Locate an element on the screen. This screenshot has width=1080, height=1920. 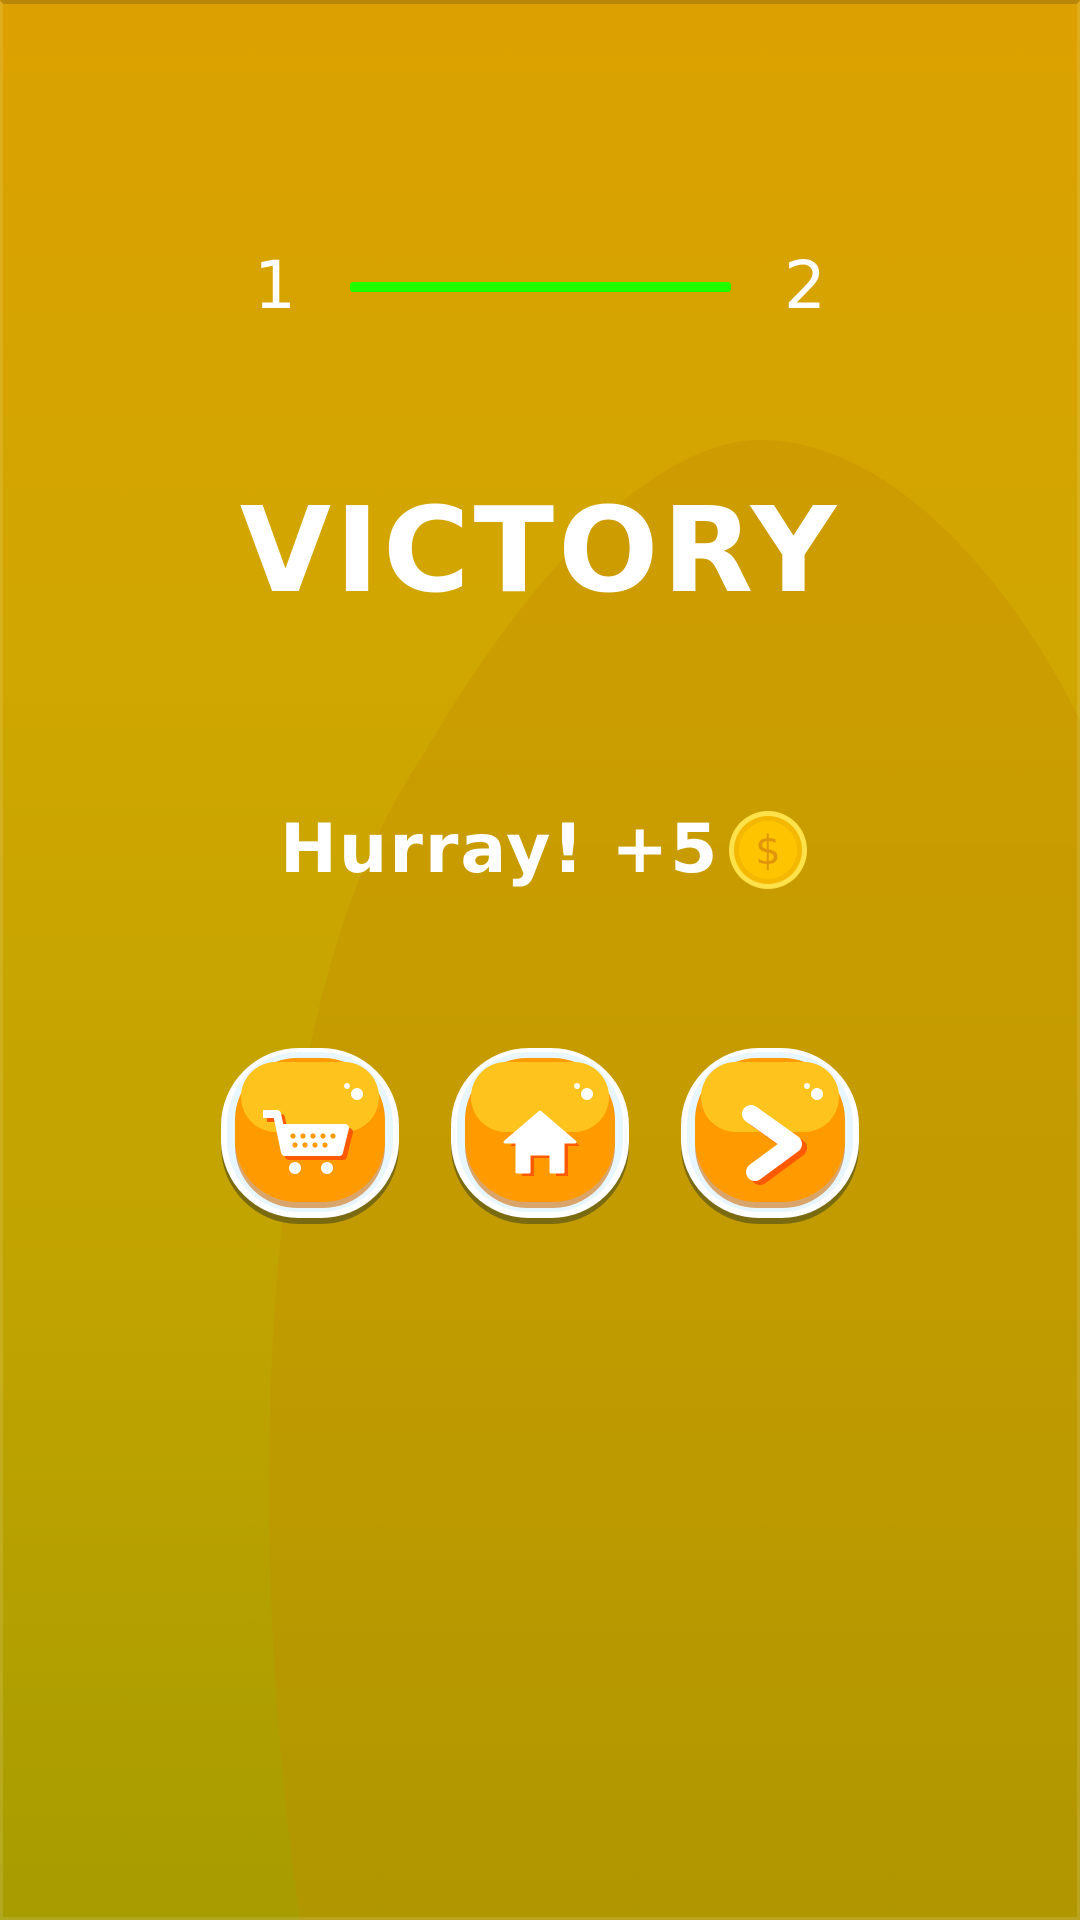
reward-text: Hurray! +5 is located at coordinates (500, 849).